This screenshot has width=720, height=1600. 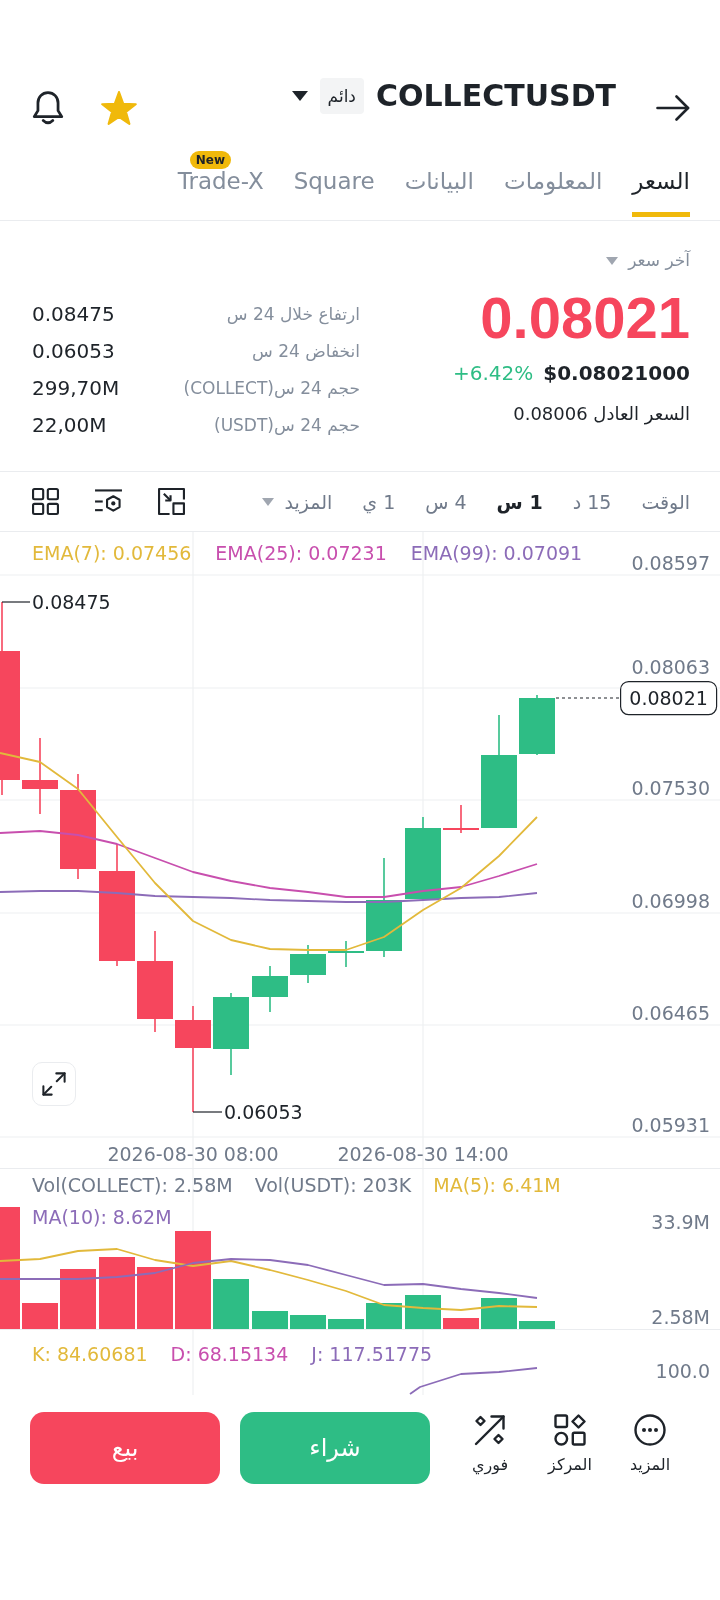 What do you see at coordinates (108, 501) in the screenshot?
I see `settings-icon` at bounding box center [108, 501].